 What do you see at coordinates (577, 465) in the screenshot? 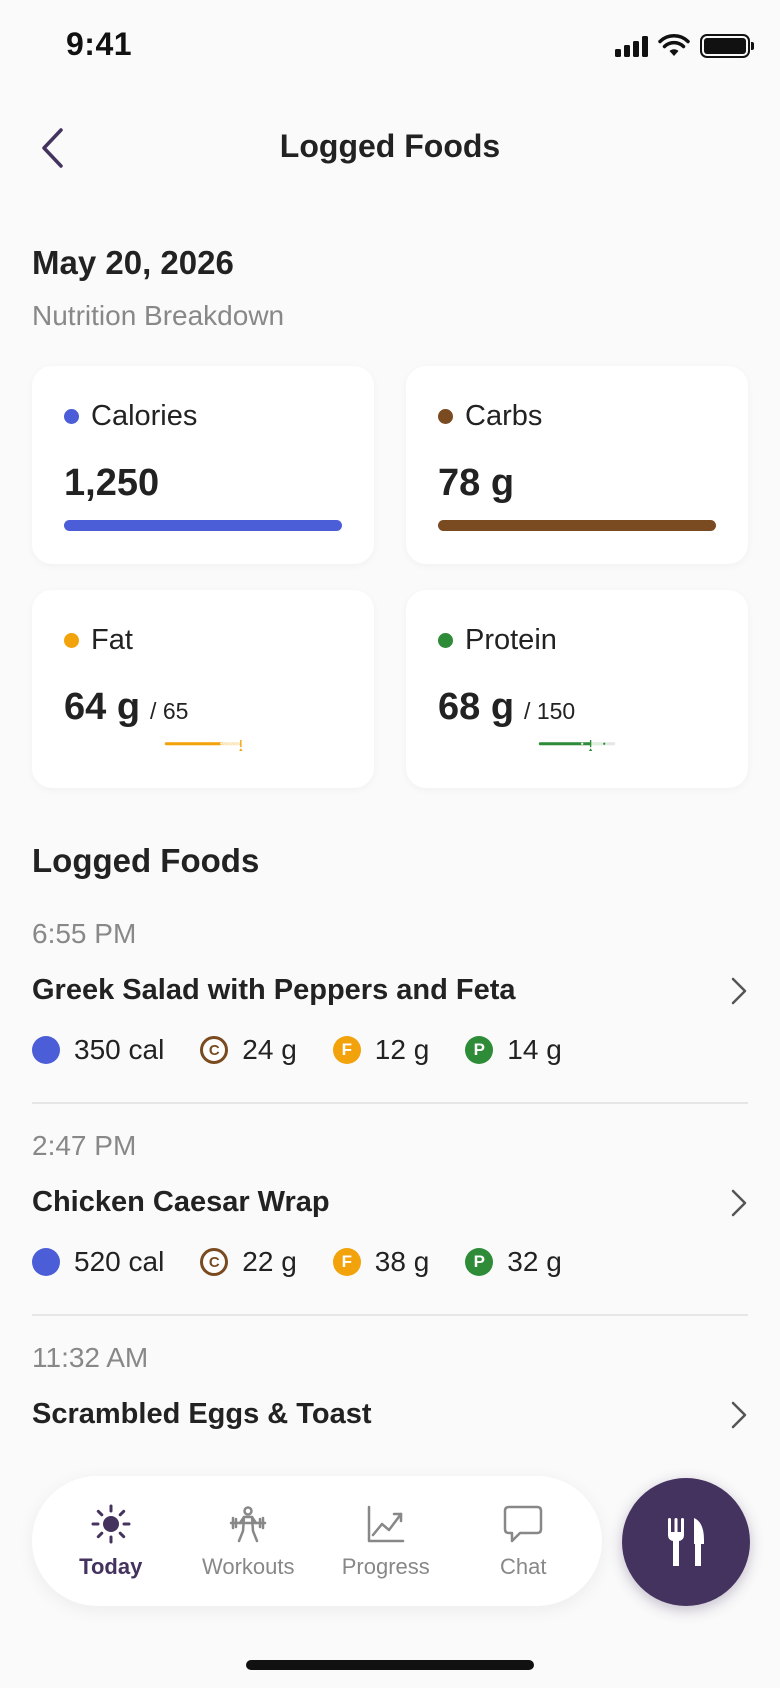
I see `carbs-card: Carbs 78 g` at bounding box center [577, 465].